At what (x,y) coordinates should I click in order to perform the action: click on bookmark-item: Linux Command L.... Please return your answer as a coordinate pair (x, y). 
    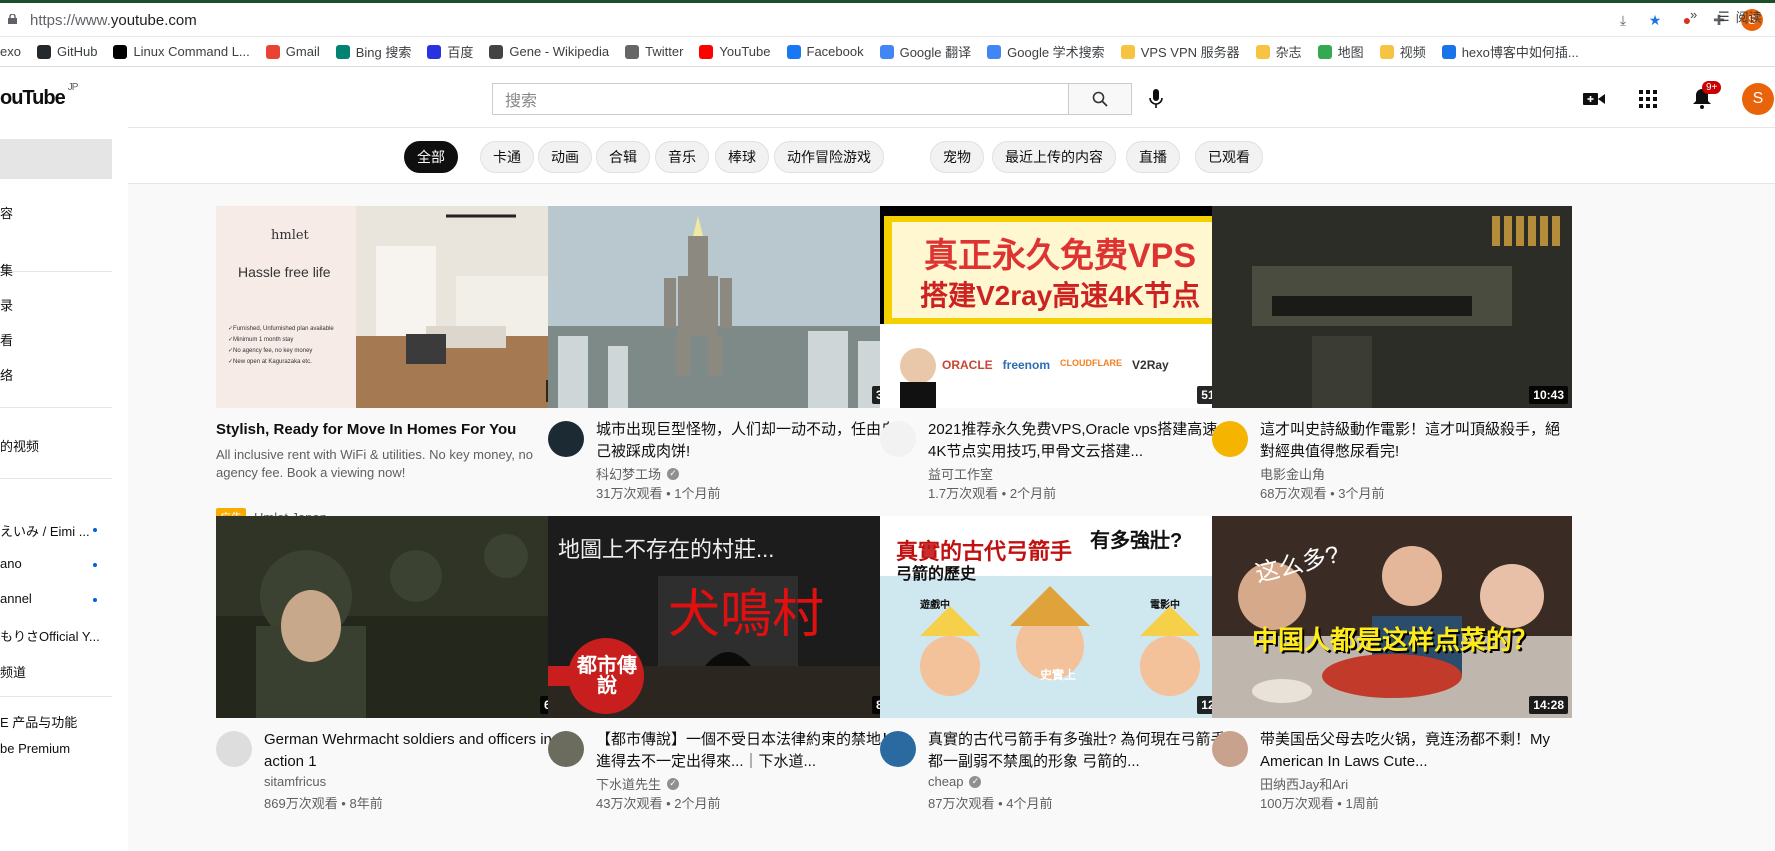
    Looking at the image, I should click on (181, 51).